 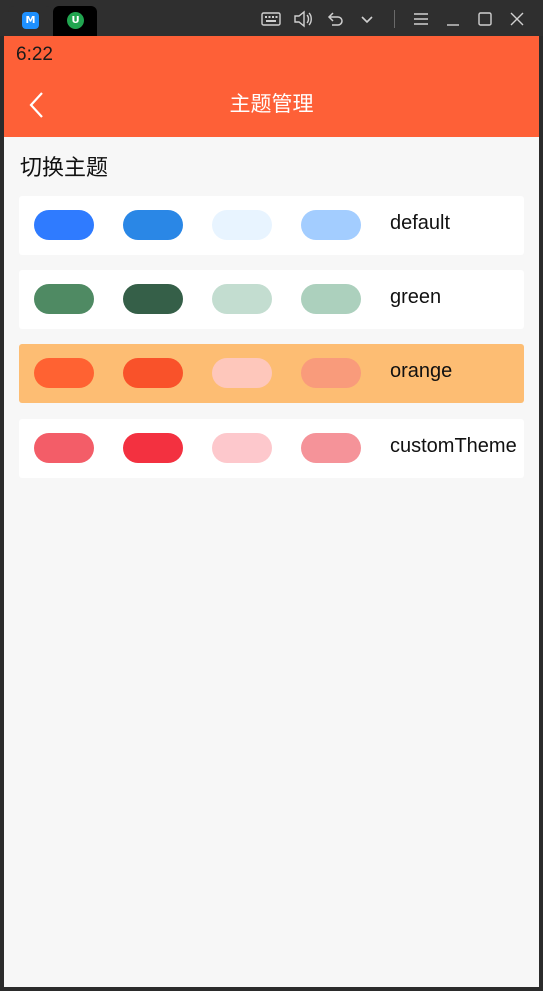 What do you see at coordinates (420, 223) in the screenshot?
I see `theme-name: default` at bounding box center [420, 223].